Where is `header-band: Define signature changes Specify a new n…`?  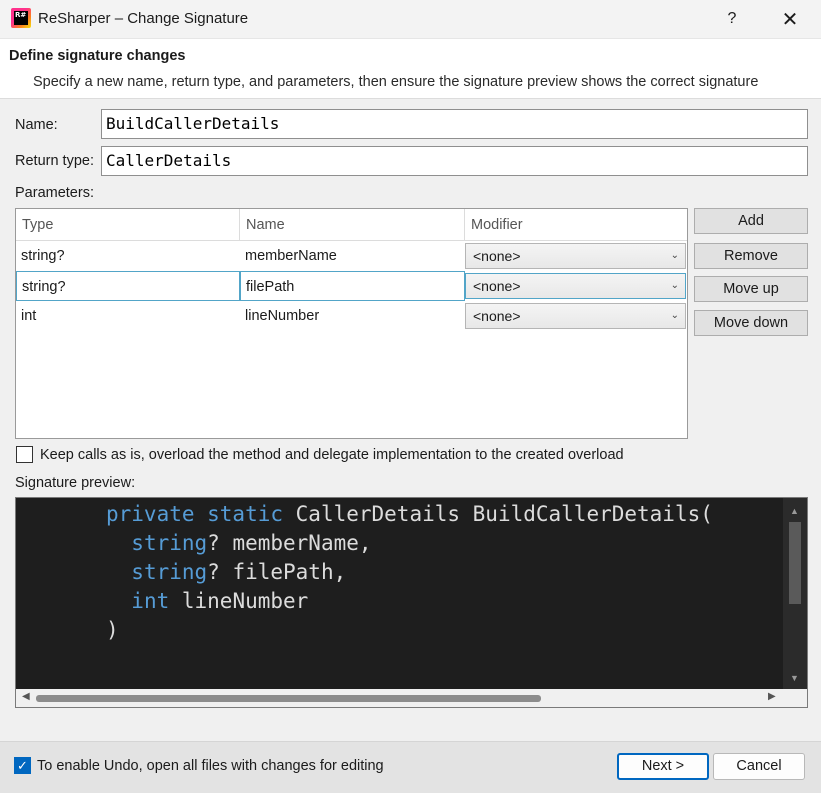
header-band: Define signature changes Specify a new n… is located at coordinates (410, 68).